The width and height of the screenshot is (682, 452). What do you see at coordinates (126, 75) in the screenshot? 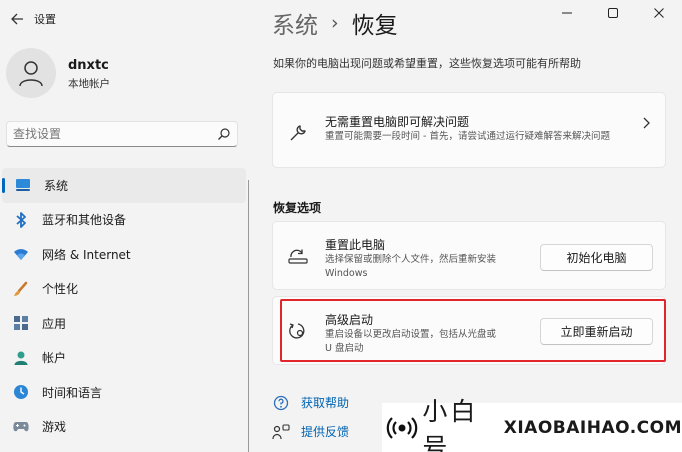
I see `user-profile: dnxtc 本地帐户` at bounding box center [126, 75].